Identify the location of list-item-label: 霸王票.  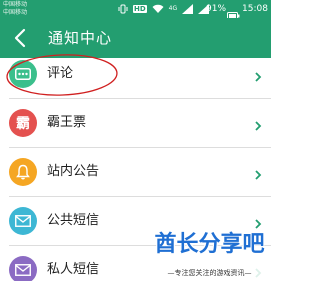
(67, 122).